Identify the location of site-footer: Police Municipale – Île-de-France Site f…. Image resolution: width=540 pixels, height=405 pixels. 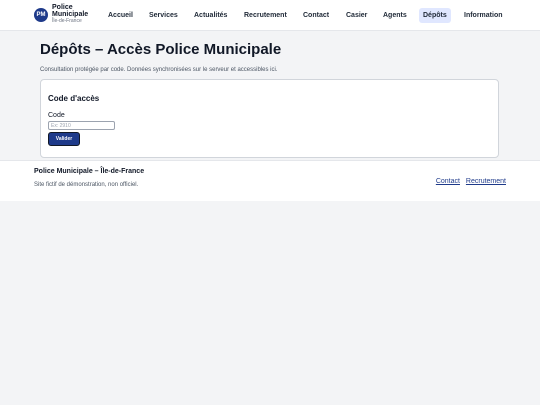
(270, 180).